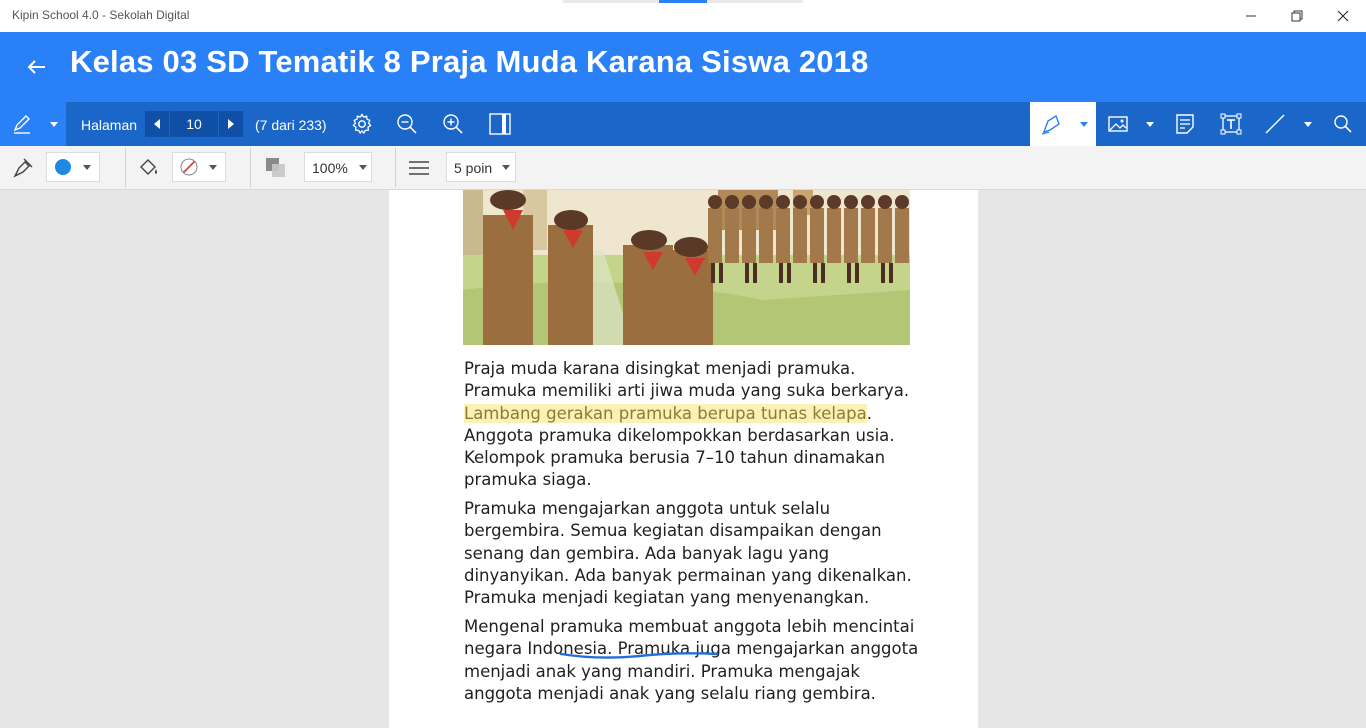  What do you see at coordinates (109, 125) in the screenshot?
I see `halaman-label: Halaman` at bounding box center [109, 125].